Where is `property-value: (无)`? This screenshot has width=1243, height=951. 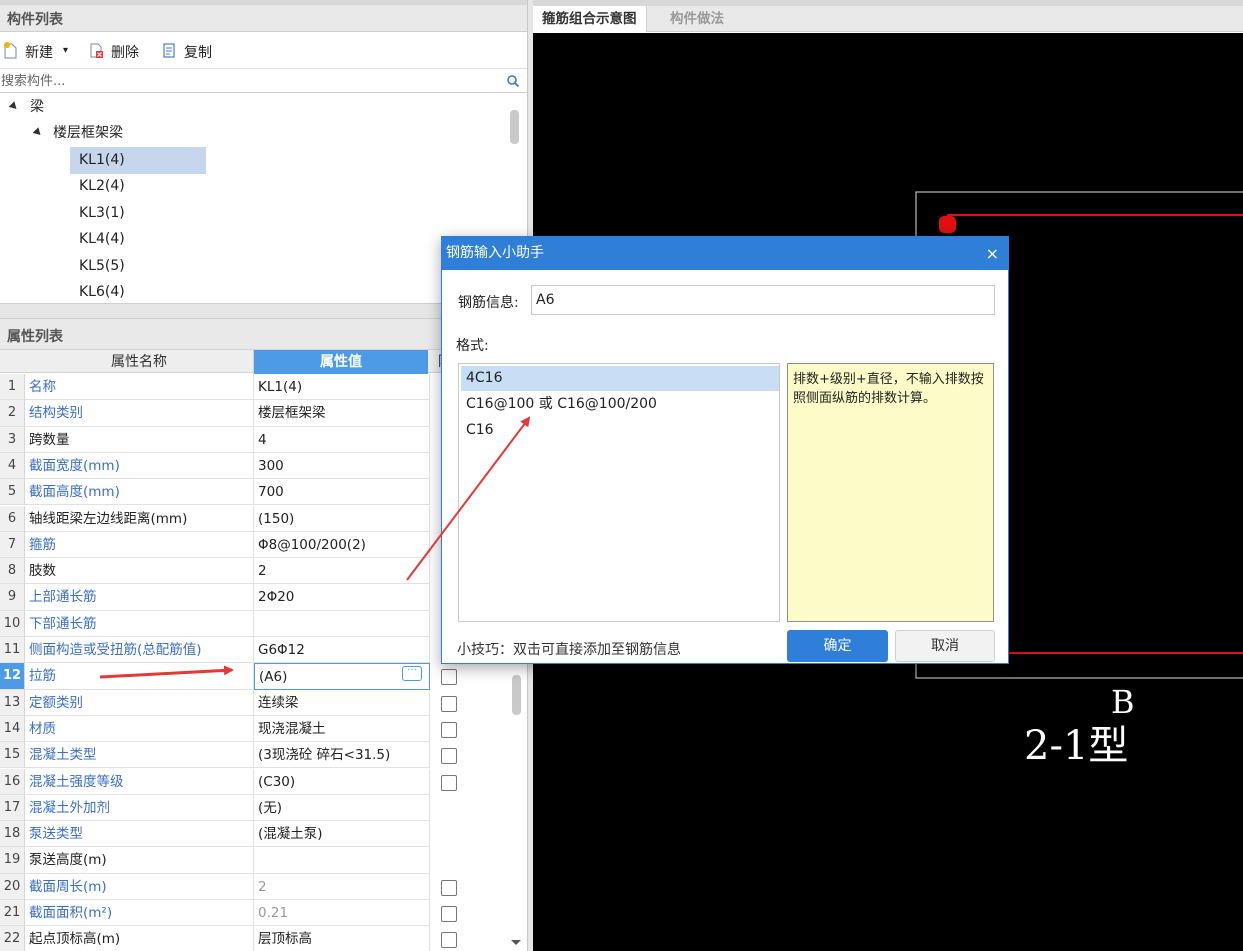
property-value: (无) is located at coordinates (342, 808).